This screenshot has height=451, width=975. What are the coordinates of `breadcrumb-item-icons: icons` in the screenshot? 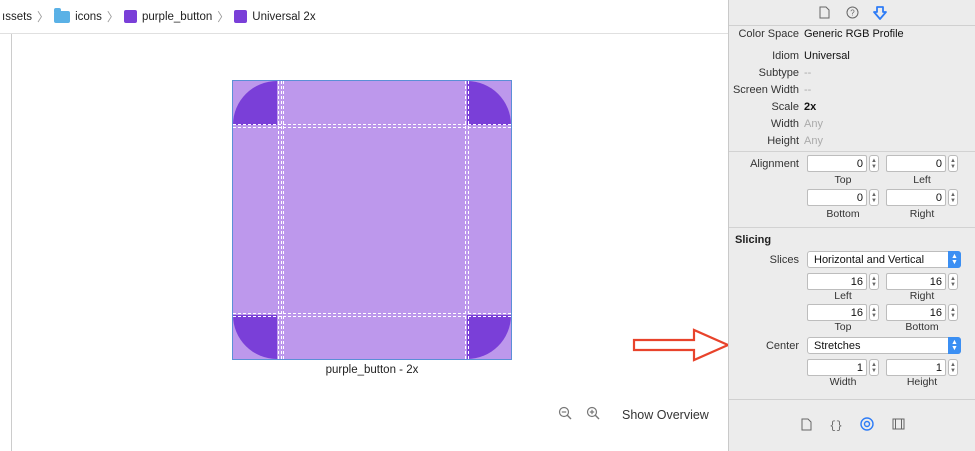 It's located at (78, 15).